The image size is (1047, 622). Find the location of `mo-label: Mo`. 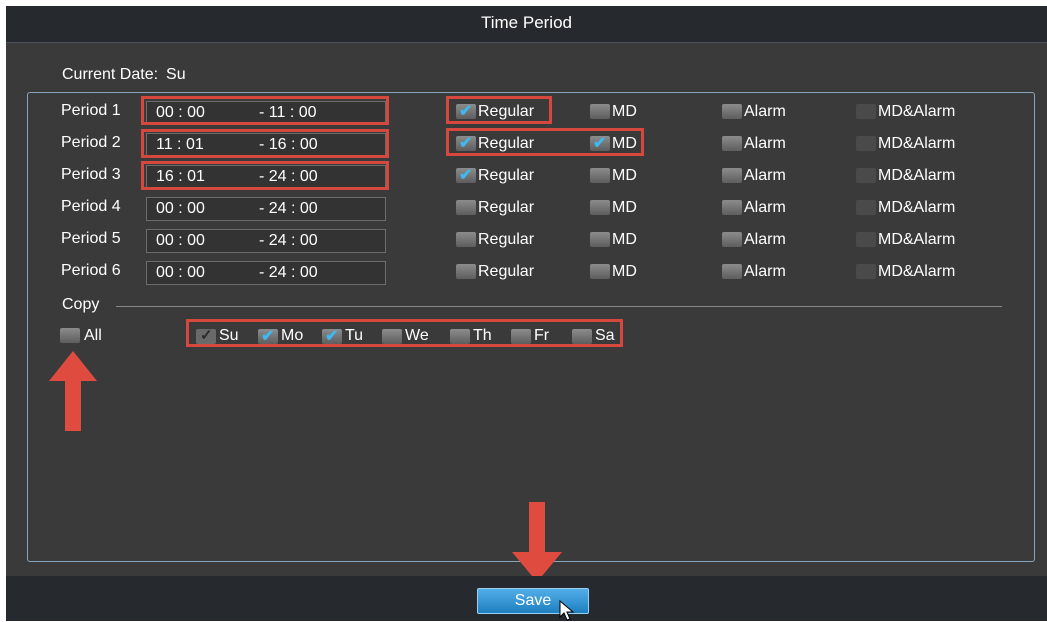

mo-label: Mo is located at coordinates (292, 335).